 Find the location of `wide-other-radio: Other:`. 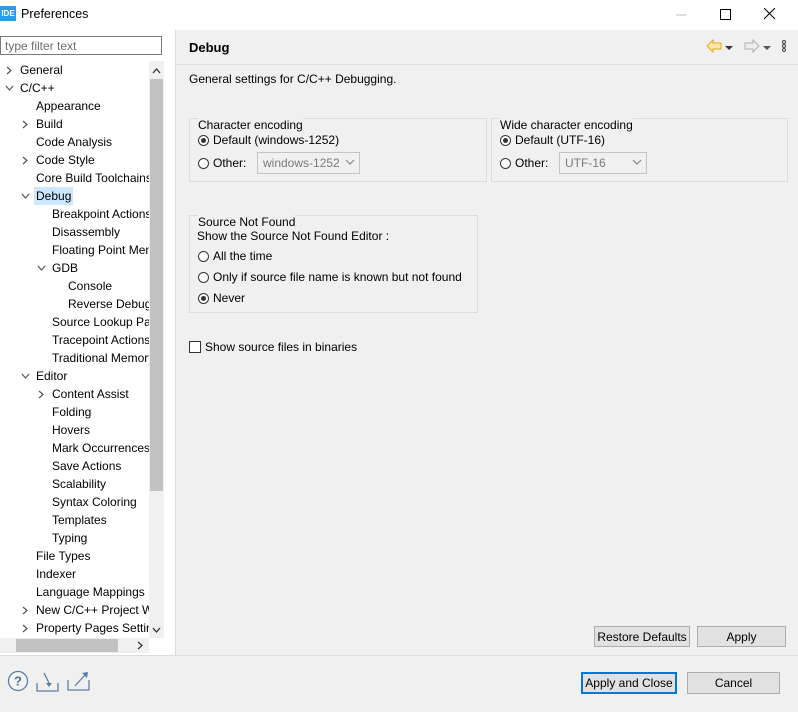

wide-other-radio: Other: is located at coordinates (524, 163).